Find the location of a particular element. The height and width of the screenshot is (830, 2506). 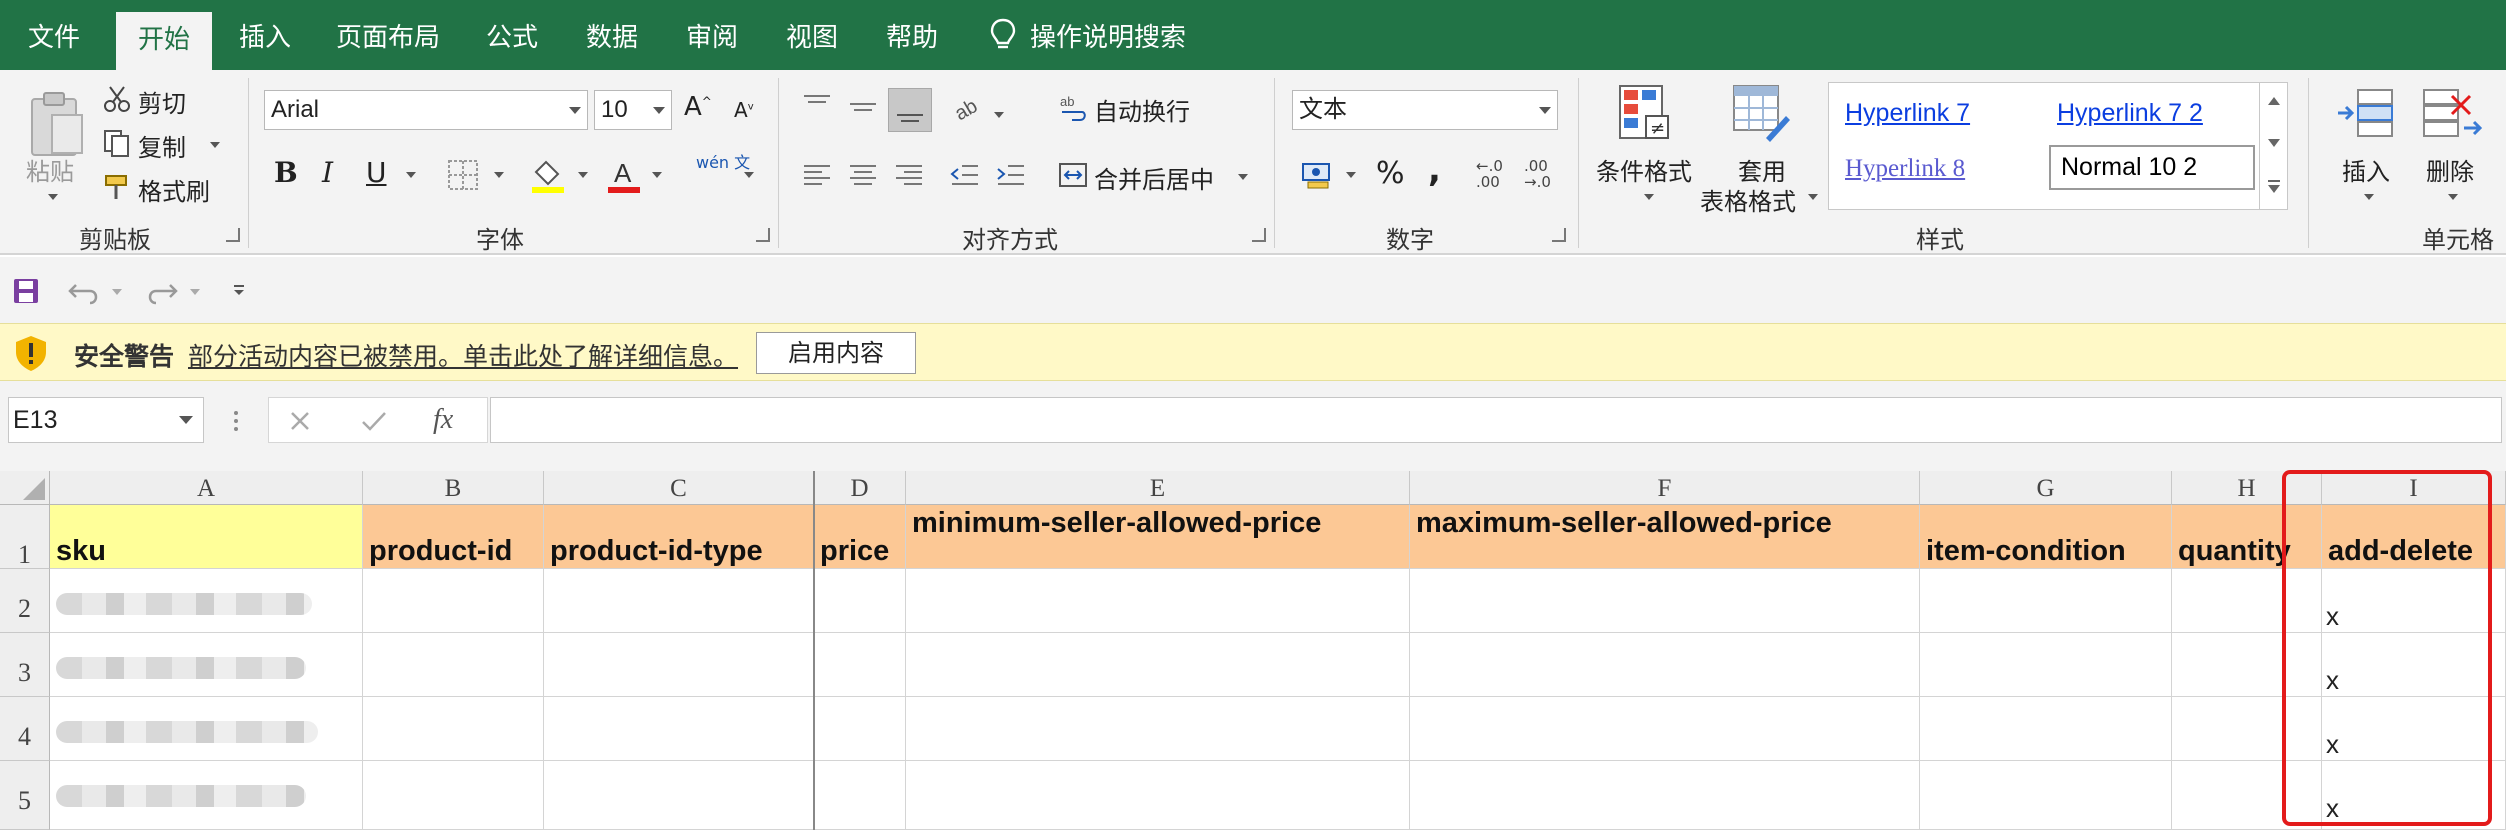

header-cell-price: price is located at coordinates (860, 537).